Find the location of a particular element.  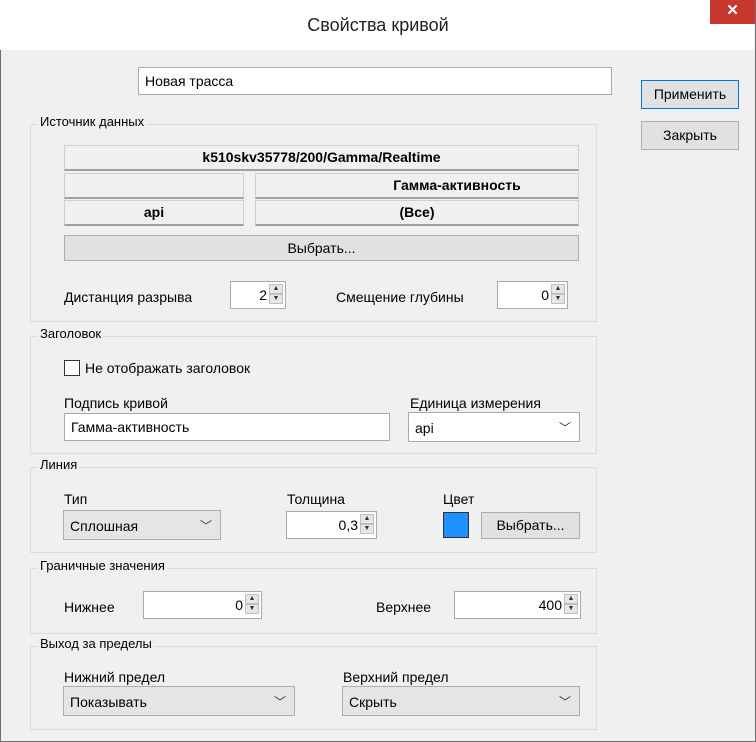

upper-bound-stepper: 400 ▲ ▼ is located at coordinates (517, 605).